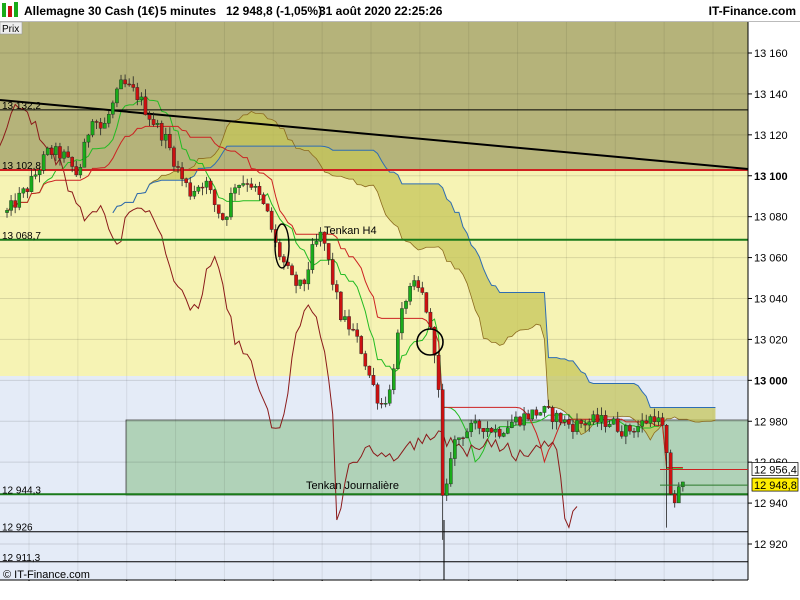 The image size is (800, 600). I want to click on y-tick-label: 13 160, so click(771, 54).